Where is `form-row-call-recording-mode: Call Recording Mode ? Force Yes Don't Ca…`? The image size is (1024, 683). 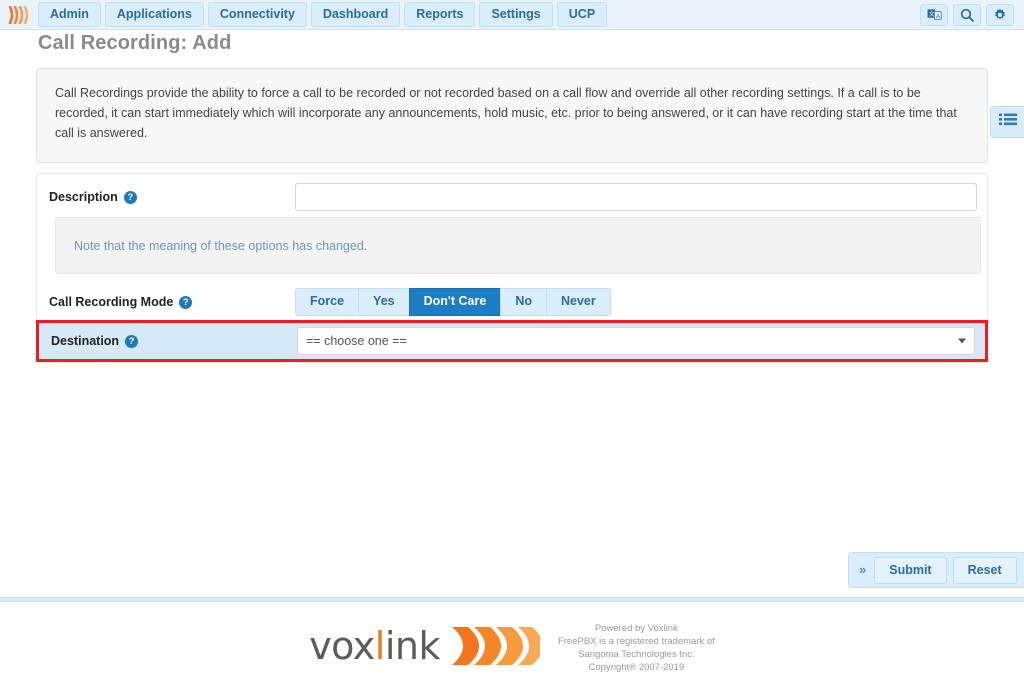
form-row-call-recording-mode: Call Recording Mode ? Force Yes Don't Ca… is located at coordinates (512, 302).